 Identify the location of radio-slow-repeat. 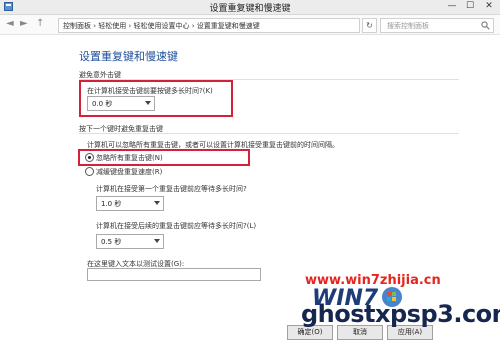
(89, 171).